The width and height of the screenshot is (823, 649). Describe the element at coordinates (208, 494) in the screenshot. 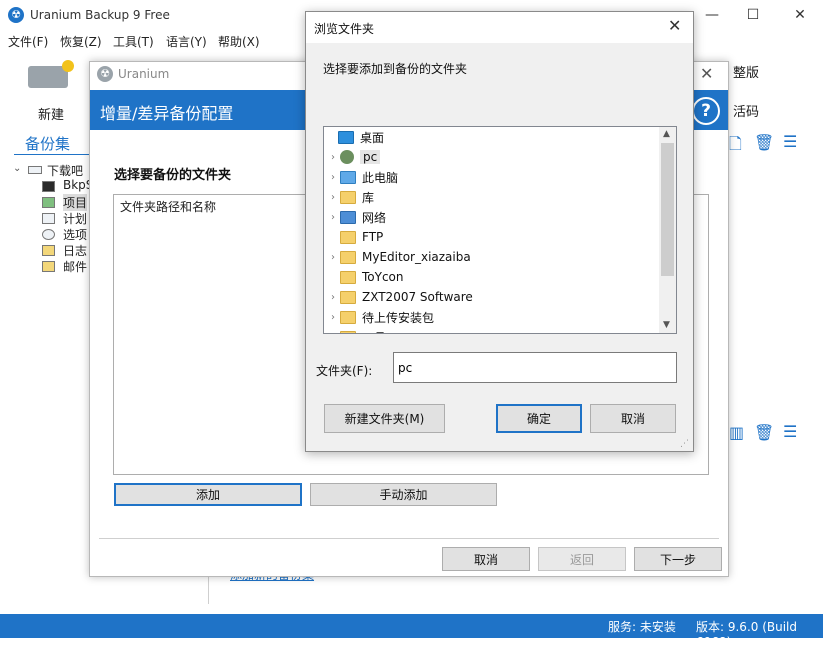

I see `add-button: 添加` at that location.